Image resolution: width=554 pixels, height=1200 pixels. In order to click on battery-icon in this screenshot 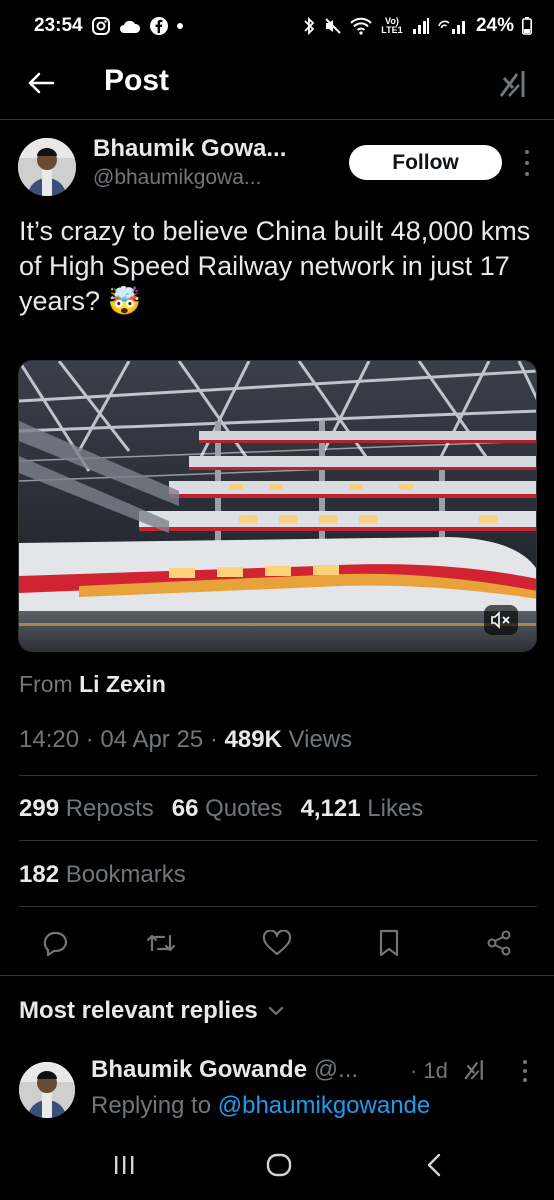, I will do `click(527, 26)`.